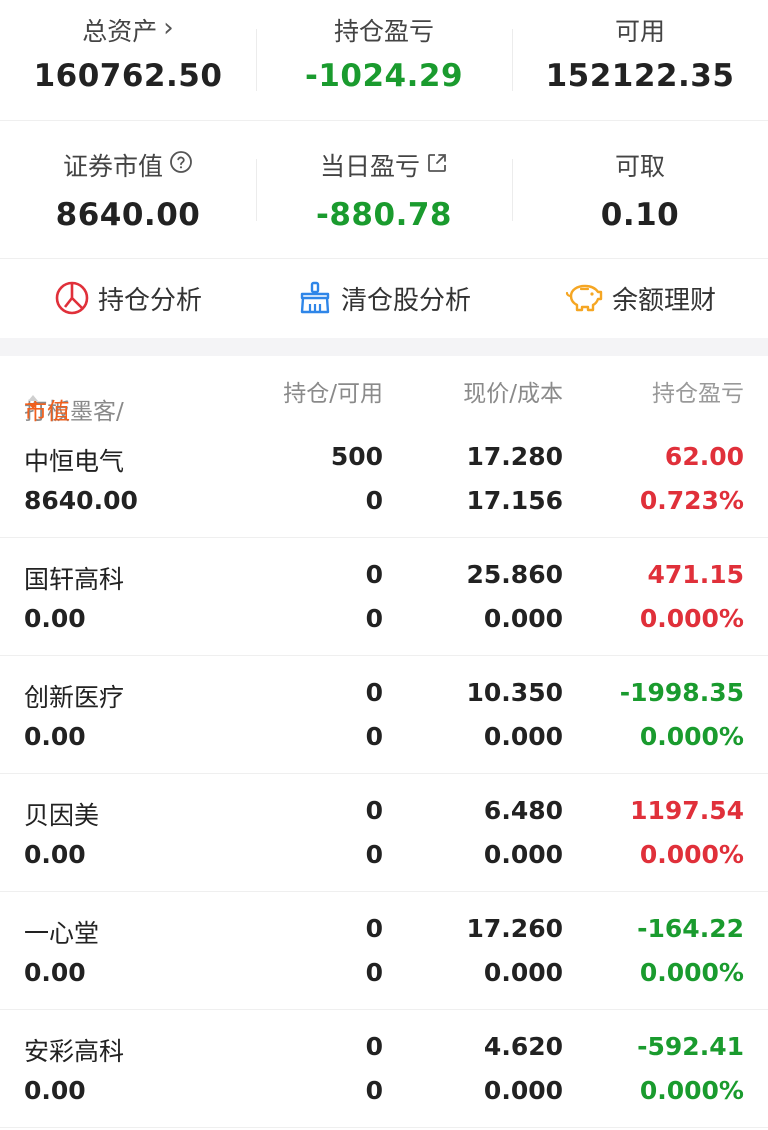 Image resolution: width=768 pixels, height=1130 pixels. I want to click on stock-pnl: 62.00, so click(704, 456).